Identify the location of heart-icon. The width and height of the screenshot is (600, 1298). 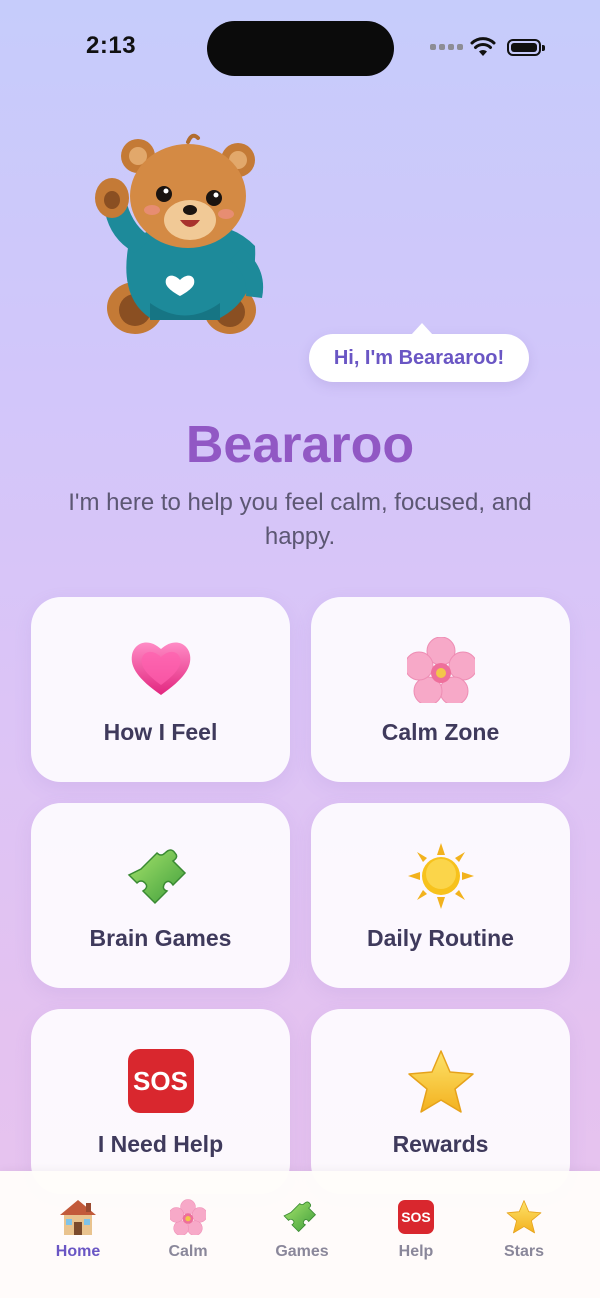
(160, 669).